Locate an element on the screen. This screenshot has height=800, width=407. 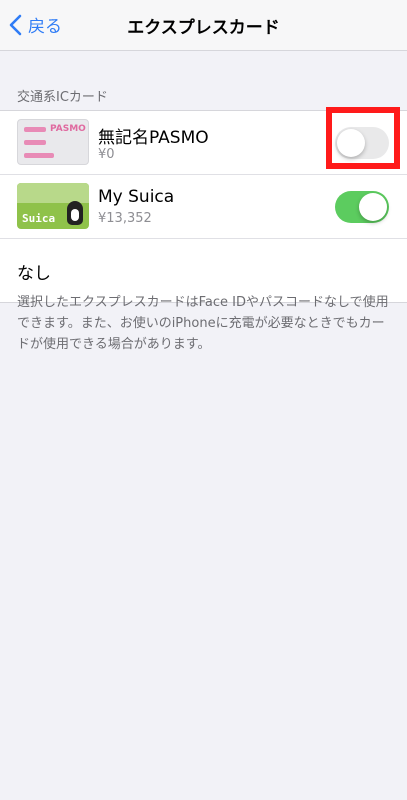
card-balance: ¥13,352 is located at coordinates (125, 218).